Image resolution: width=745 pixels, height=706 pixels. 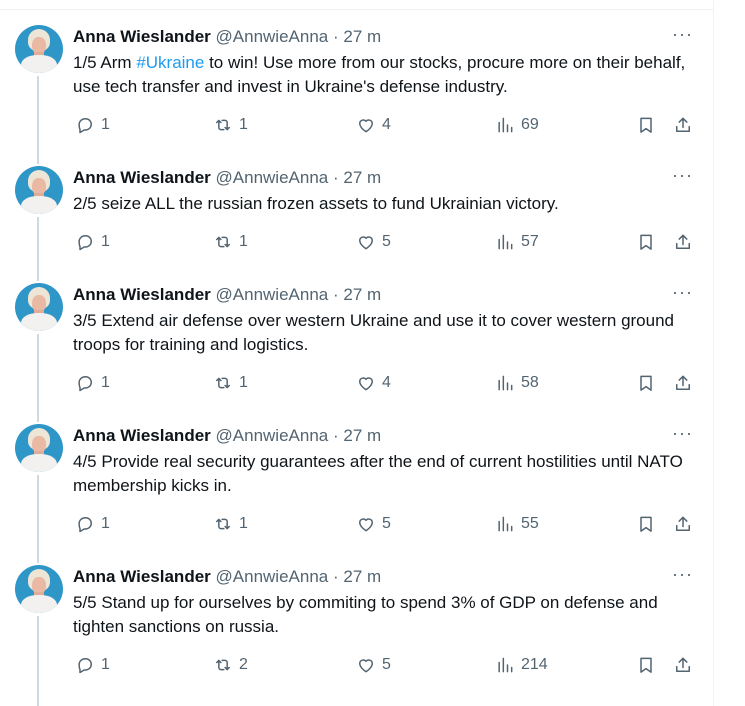 I want to click on action-bar: 1 1 4 58, so click(x=385, y=385).